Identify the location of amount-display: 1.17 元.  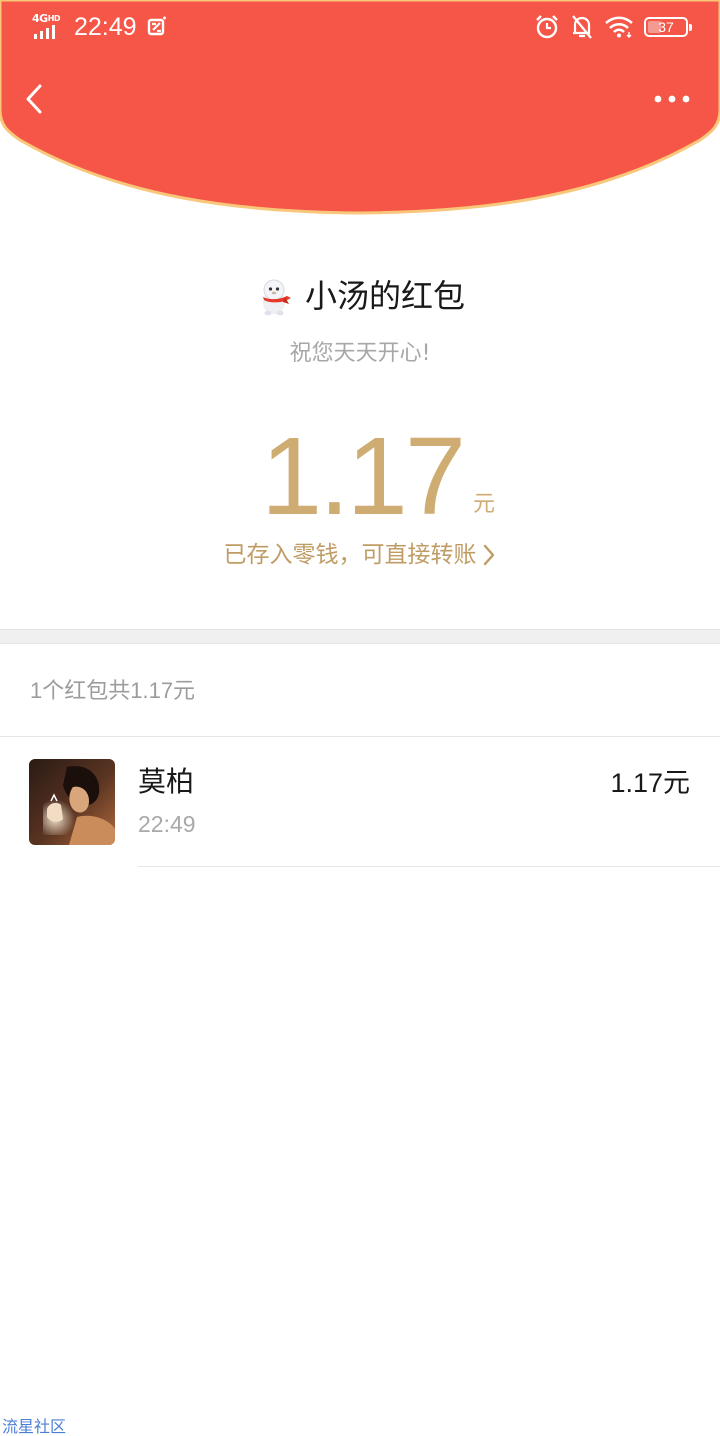
(360, 472).